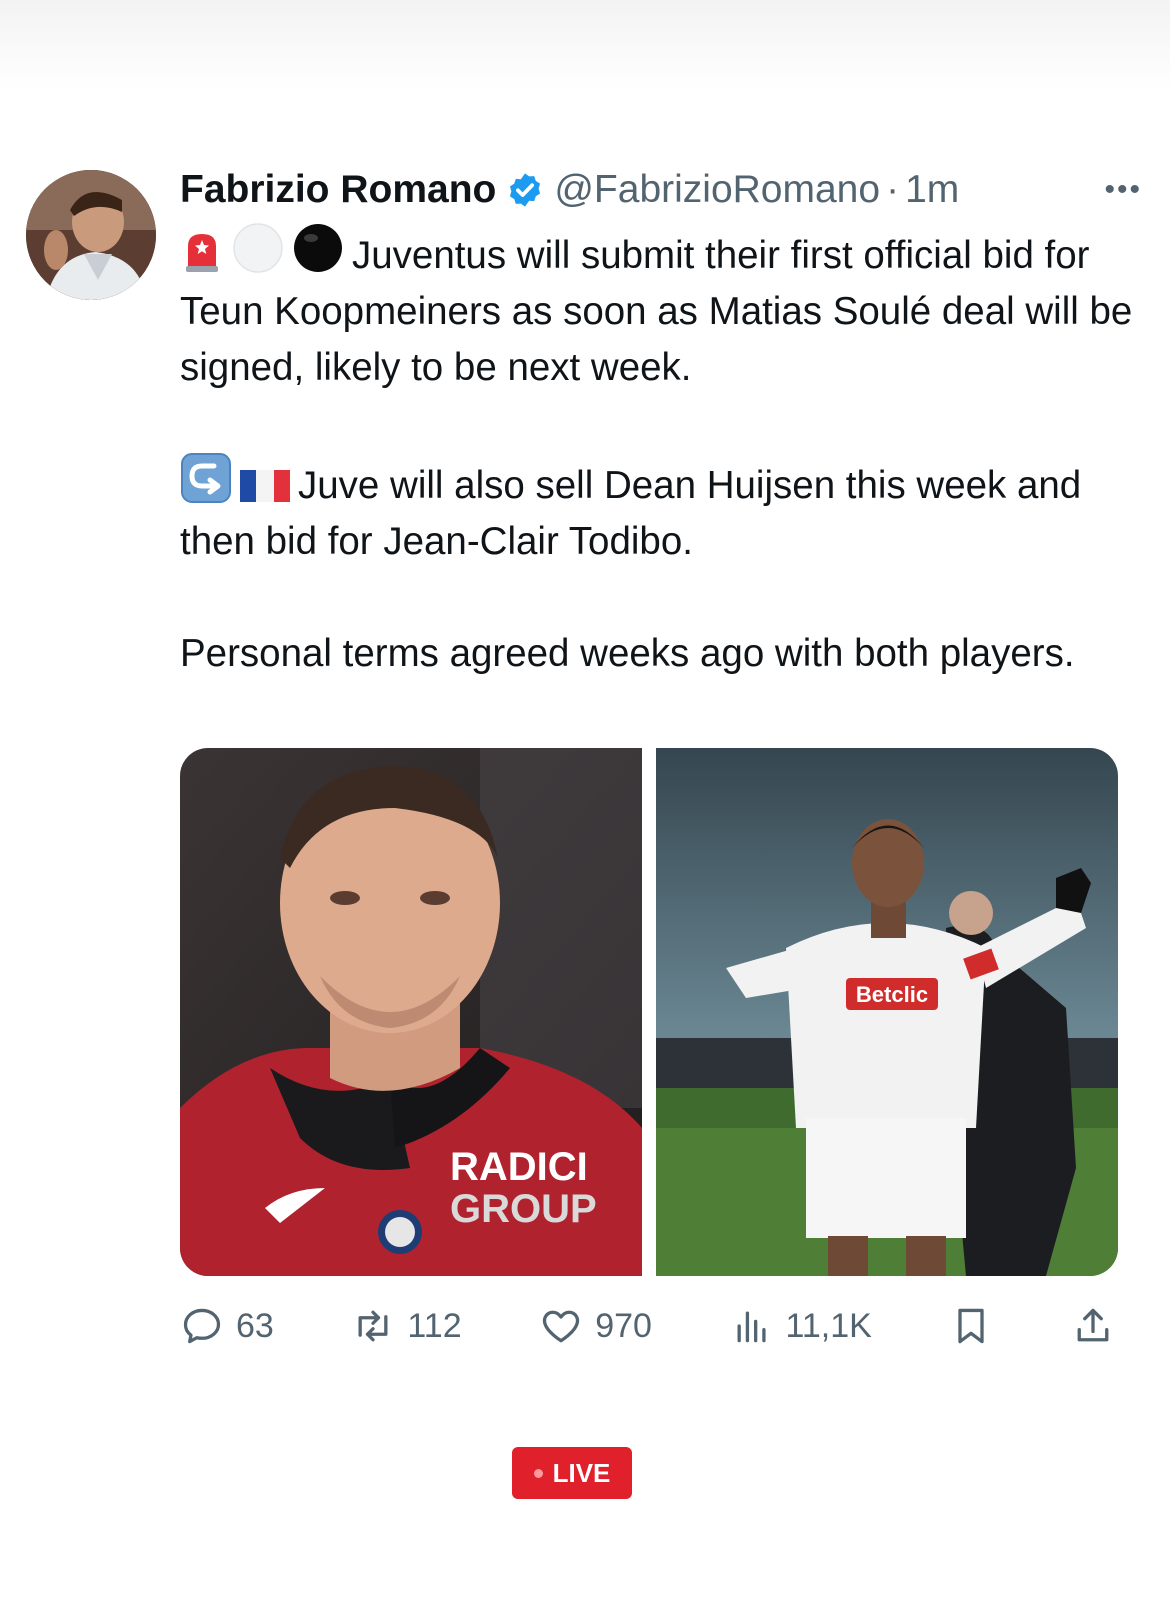 This screenshot has width=1170, height=1604. Describe the element at coordinates (227, 1326) in the screenshot. I see `reply-button: 63` at that location.